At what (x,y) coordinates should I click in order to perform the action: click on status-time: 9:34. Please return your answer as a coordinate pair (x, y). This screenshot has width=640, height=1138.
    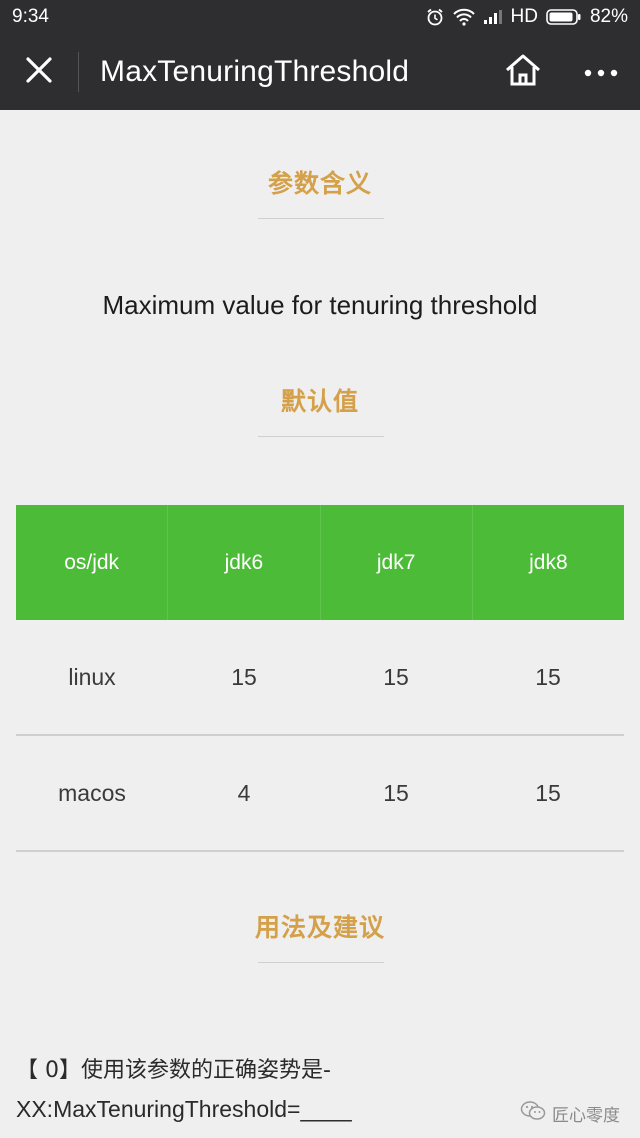
    Looking at the image, I should click on (30, 16).